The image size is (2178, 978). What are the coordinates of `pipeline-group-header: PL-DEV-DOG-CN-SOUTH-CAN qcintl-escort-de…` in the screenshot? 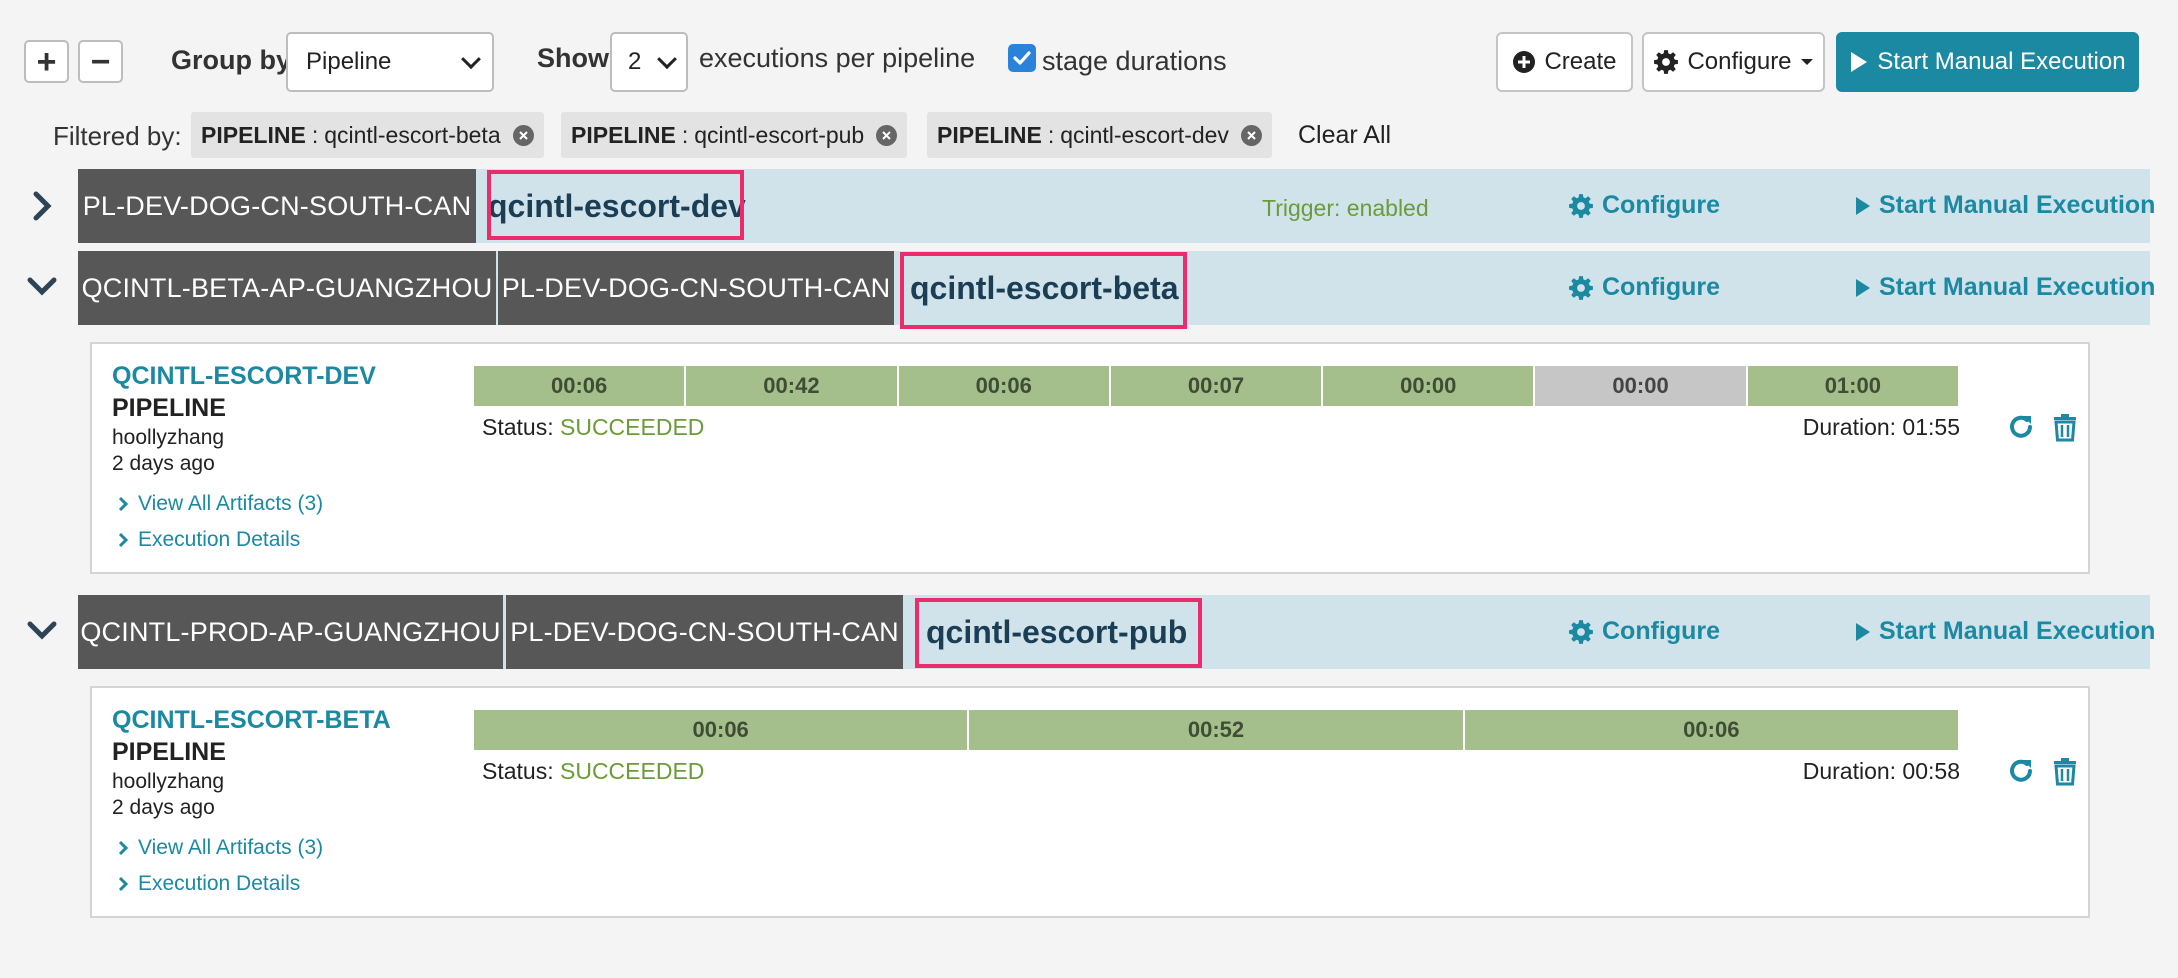 It's located at (1116, 206).